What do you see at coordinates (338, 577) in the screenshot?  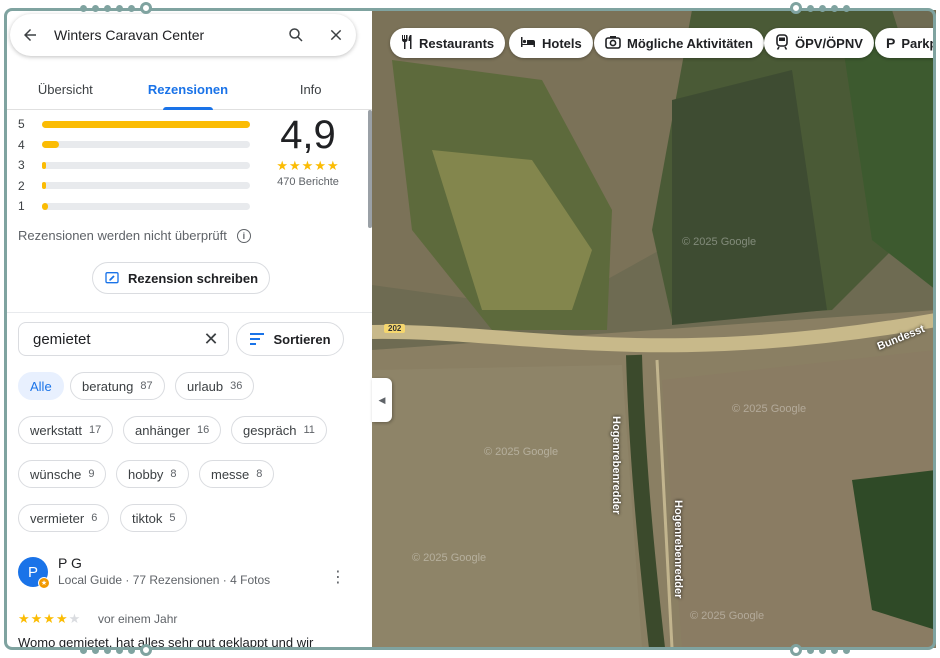 I see `more-options-icon: ⋮` at bounding box center [338, 577].